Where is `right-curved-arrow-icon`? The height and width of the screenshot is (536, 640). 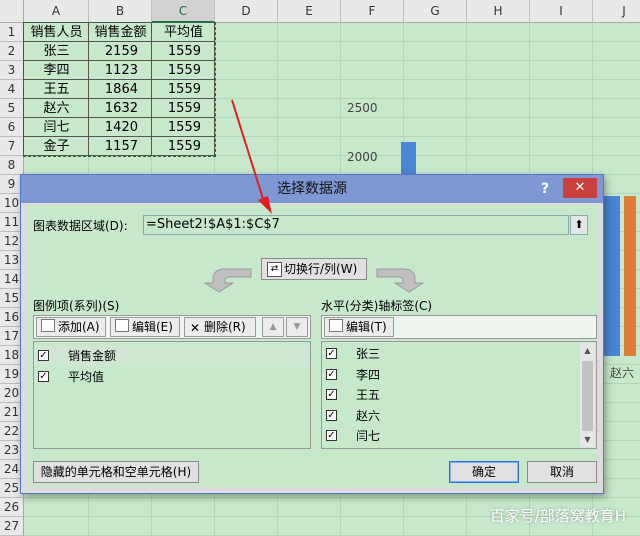 right-curved-arrow-icon is located at coordinates (400, 280).